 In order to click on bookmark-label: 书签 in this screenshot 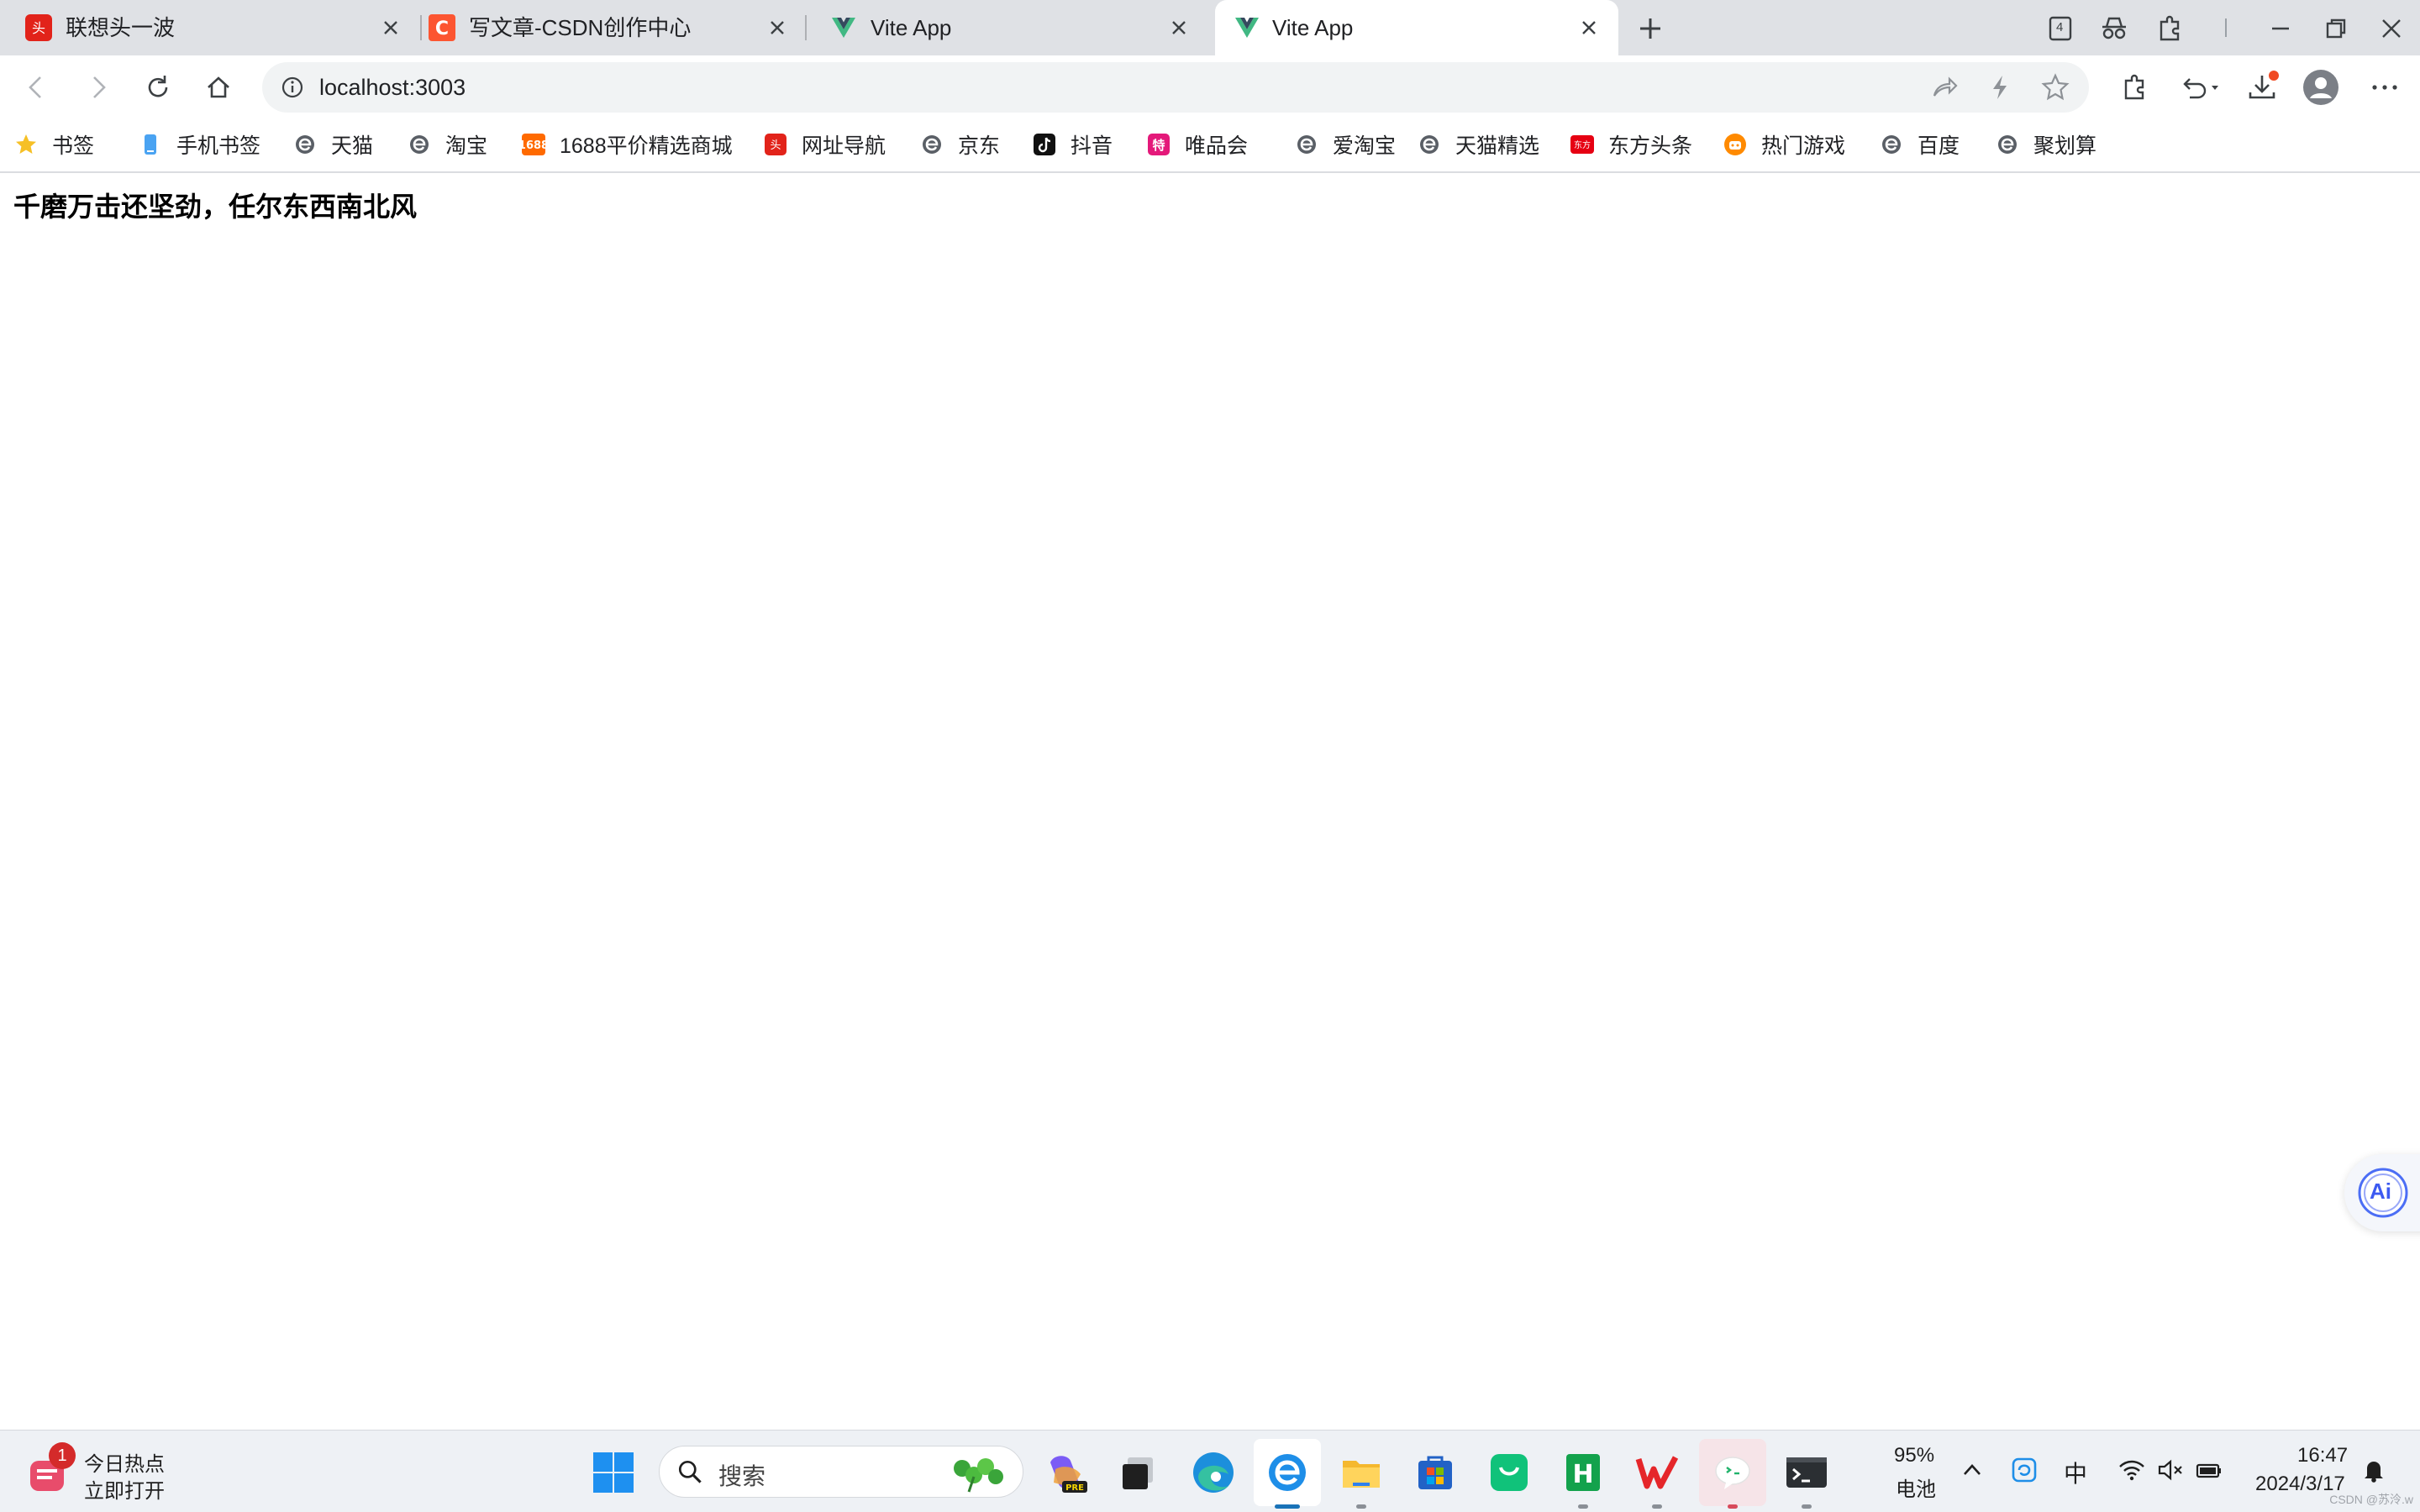, I will do `click(73, 146)`.